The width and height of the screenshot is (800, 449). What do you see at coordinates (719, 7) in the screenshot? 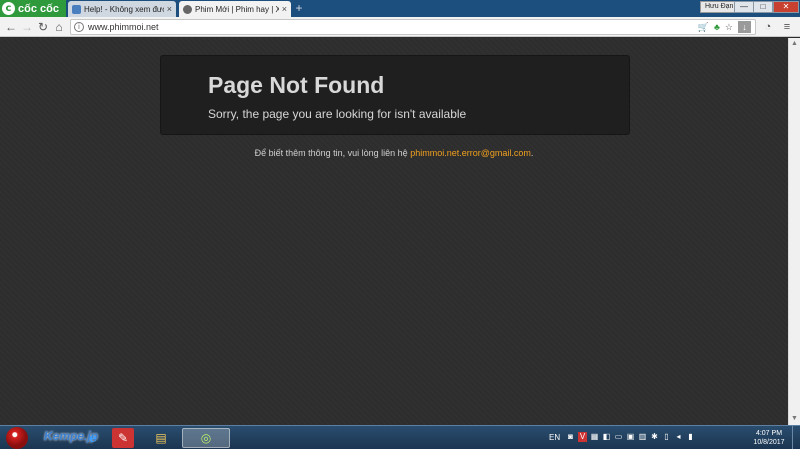
I see `profile-button: Hưu Đạn` at bounding box center [719, 7].